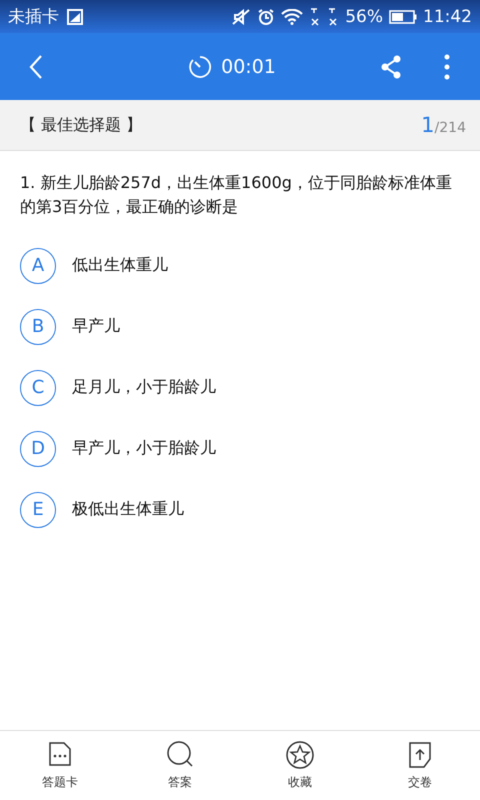 This screenshot has height=800, width=480. What do you see at coordinates (450, 128) in the screenshot?
I see `total-count: /214` at bounding box center [450, 128].